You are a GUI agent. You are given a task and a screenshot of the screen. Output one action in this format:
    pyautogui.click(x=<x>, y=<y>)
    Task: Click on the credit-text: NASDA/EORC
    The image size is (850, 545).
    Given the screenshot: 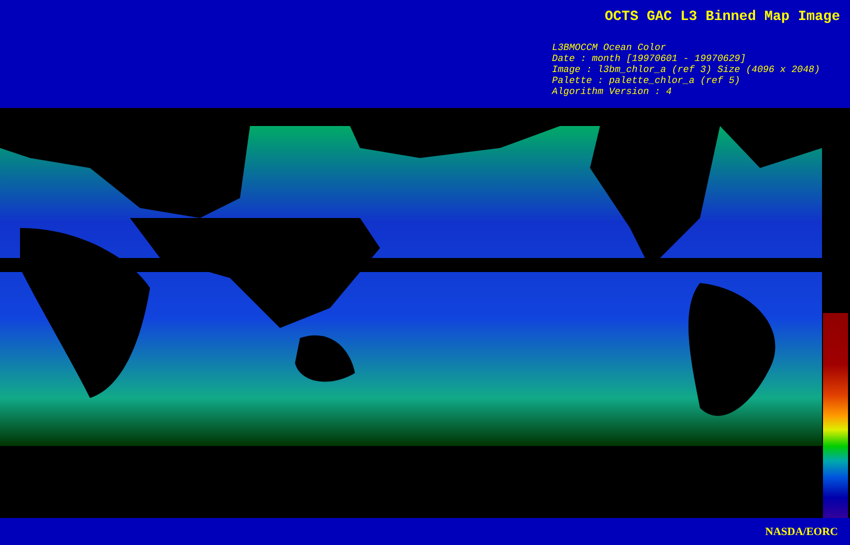 What is the action you would take?
    pyautogui.click(x=801, y=532)
    